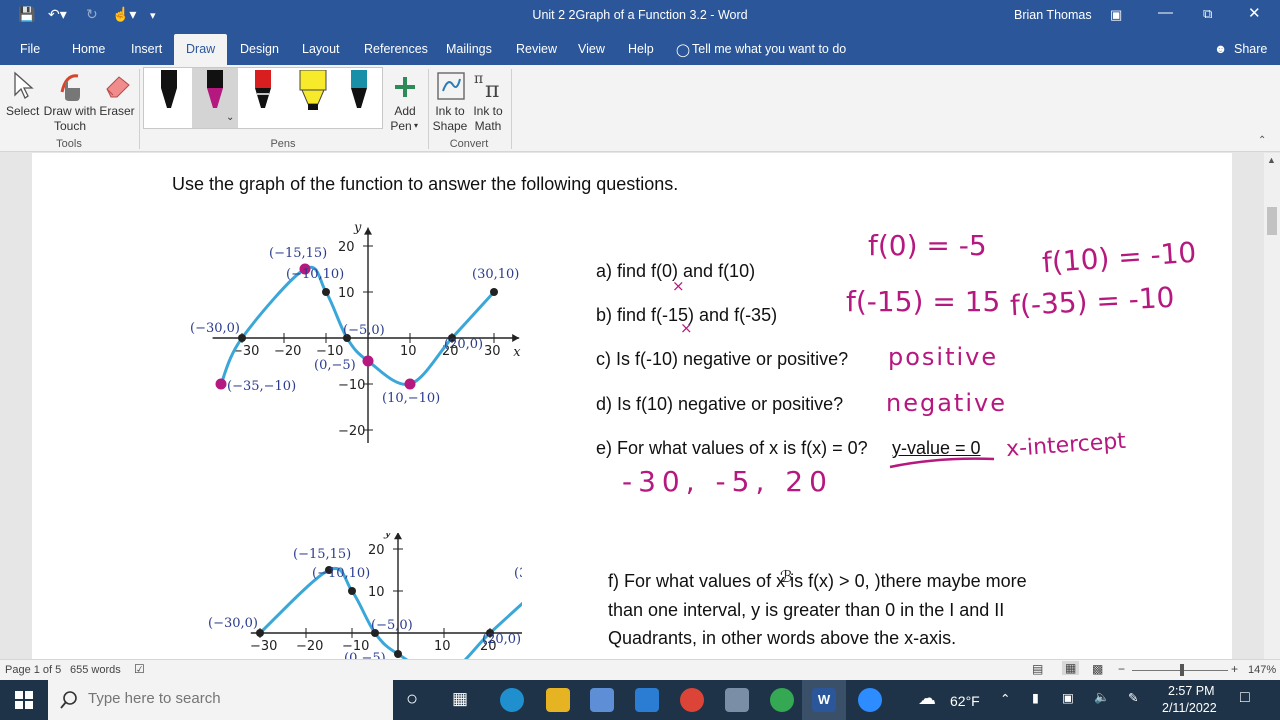 Image resolution: width=1280 pixels, height=720 pixels. What do you see at coordinates (401, 126) in the screenshot?
I see `add-pen-label-2: Pen` at bounding box center [401, 126].